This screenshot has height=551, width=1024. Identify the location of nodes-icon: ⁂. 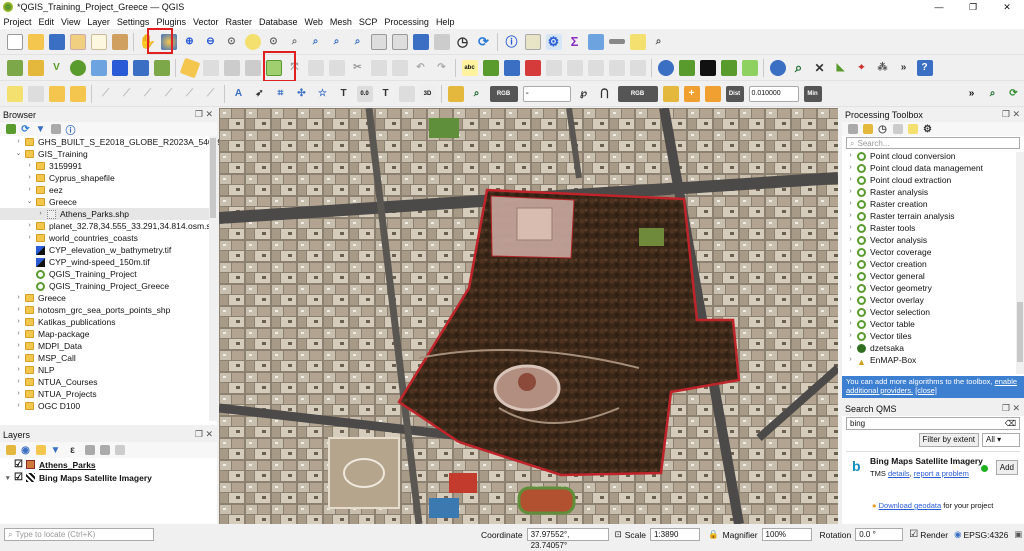
(883, 68).